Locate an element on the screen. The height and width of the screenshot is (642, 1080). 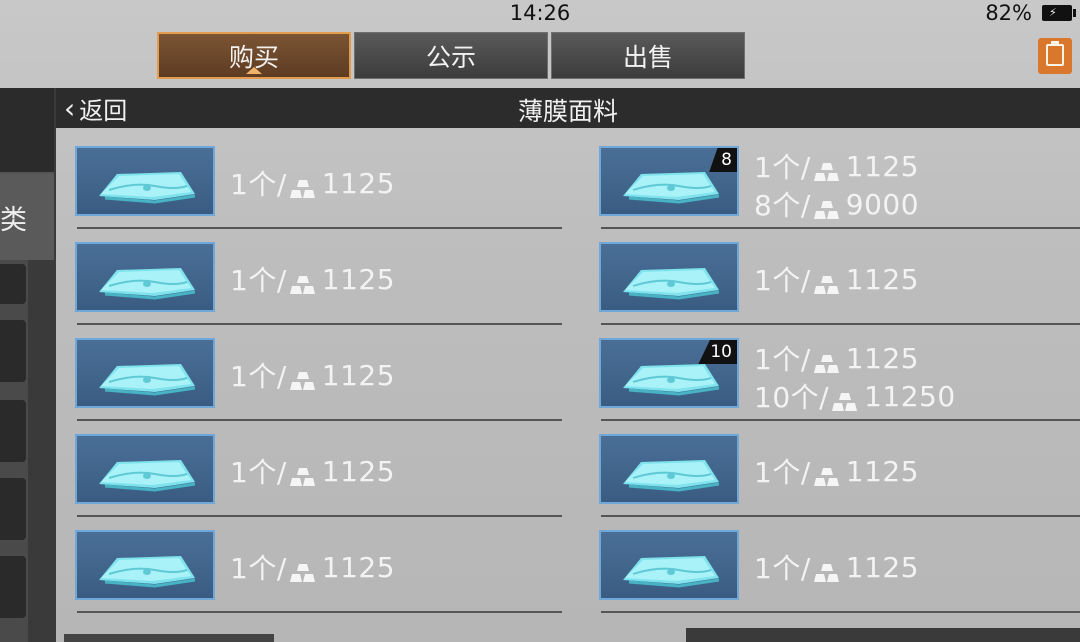
listing-item: 10 1个/1125 10个/11250 is located at coordinates (839, 383).